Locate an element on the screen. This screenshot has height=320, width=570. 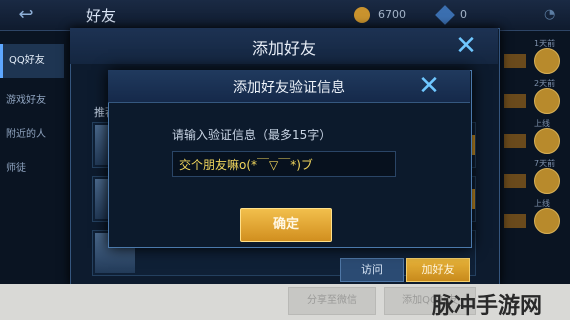
list-item: 1天前 is located at coordinates (535, 59).